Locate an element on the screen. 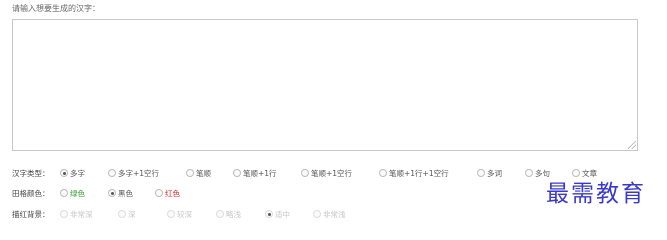 This screenshot has width=667, height=240. trace-bg-row: 描红背景： 非常深 深 较深 略浅 适中 非常浅 is located at coordinates (179, 214).